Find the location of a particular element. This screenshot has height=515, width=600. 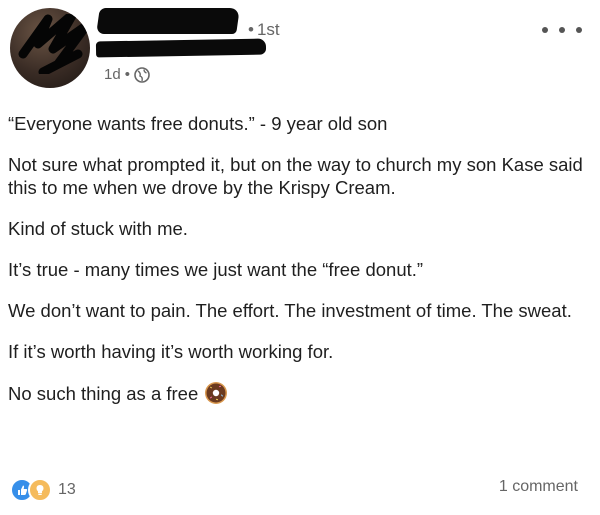

reactions-summary: 13 is located at coordinates (43, 490).